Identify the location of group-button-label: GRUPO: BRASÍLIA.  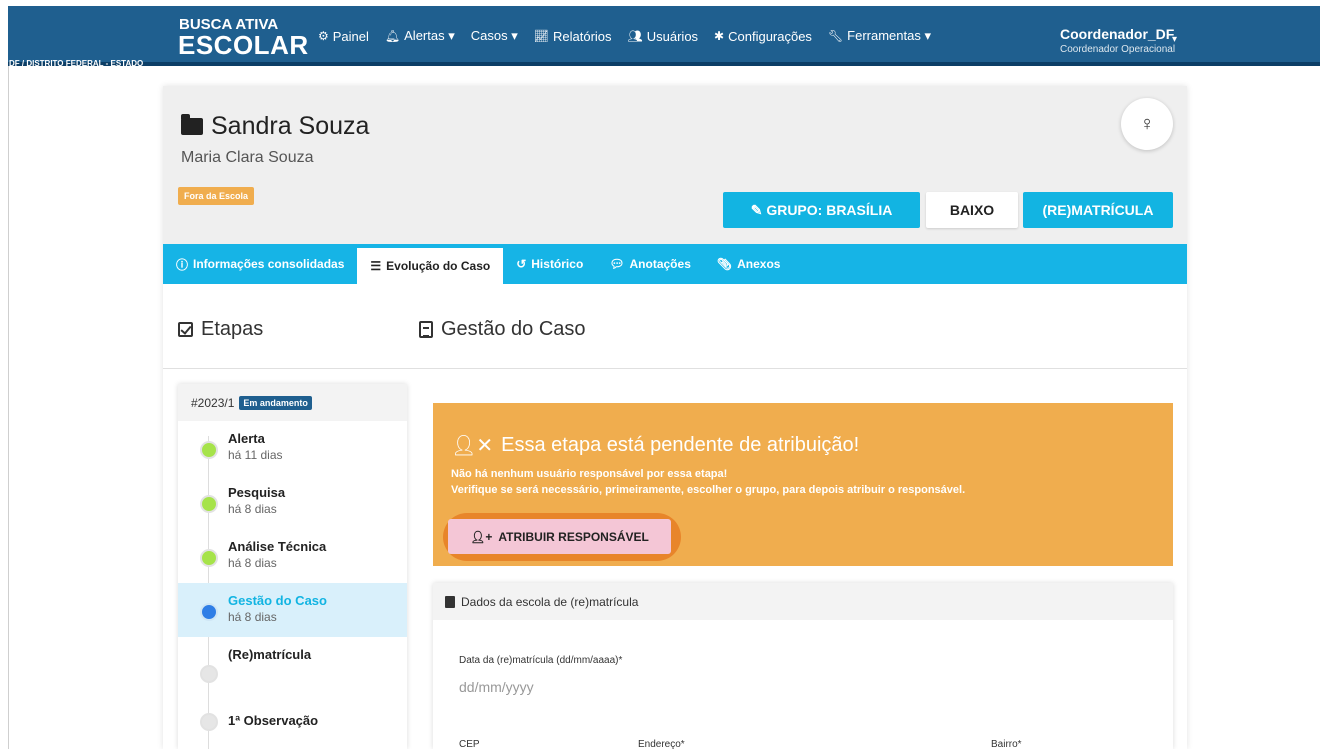
(829, 210).